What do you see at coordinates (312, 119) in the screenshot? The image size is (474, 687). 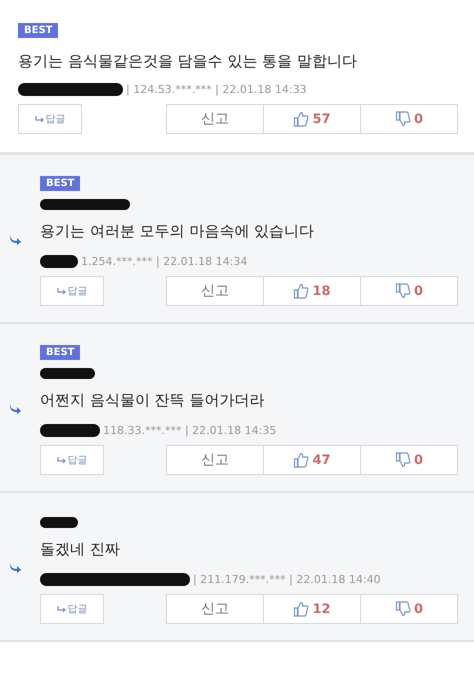 I see `like-button: 57` at bounding box center [312, 119].